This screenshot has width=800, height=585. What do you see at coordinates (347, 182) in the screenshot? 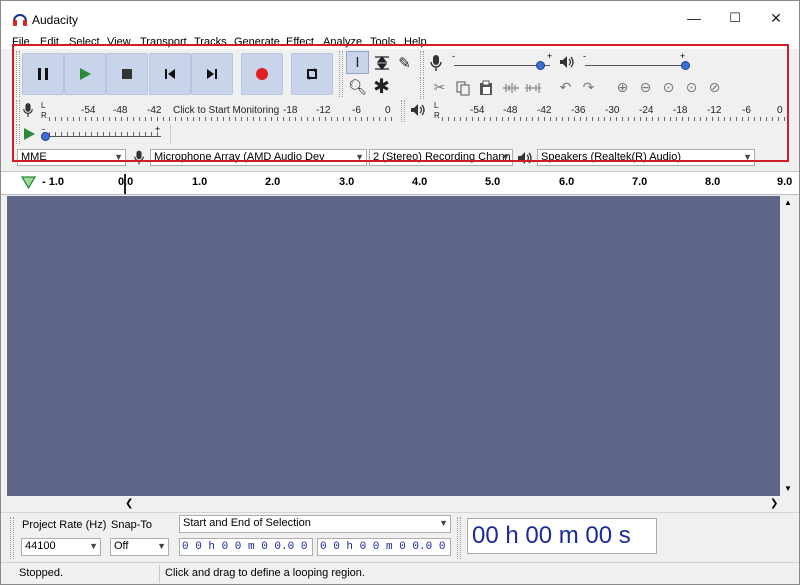
I see `ruler-label: 3.0` at bounding box center [347, 182].